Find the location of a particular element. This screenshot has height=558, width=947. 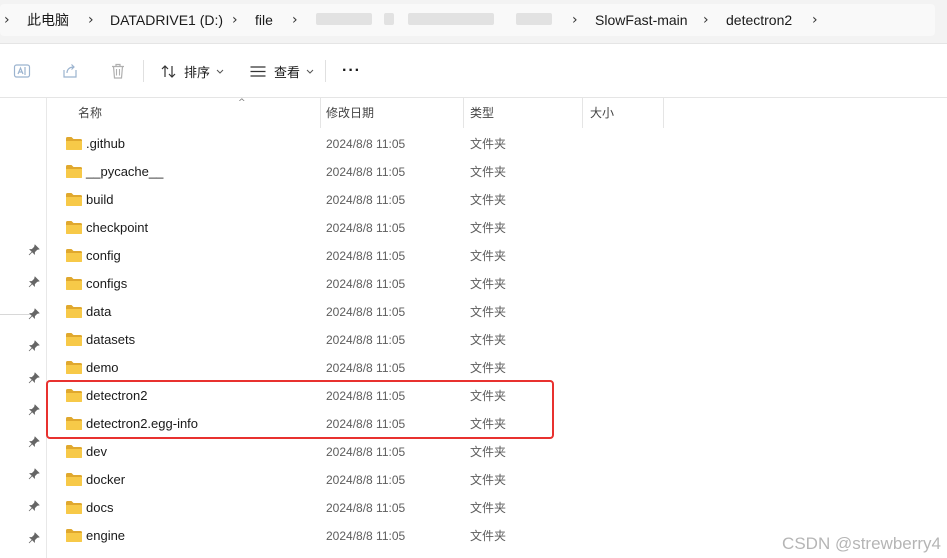

file-row: docker 2024/8/8 11:05 文件夹 is located at coordinates (497, 480).